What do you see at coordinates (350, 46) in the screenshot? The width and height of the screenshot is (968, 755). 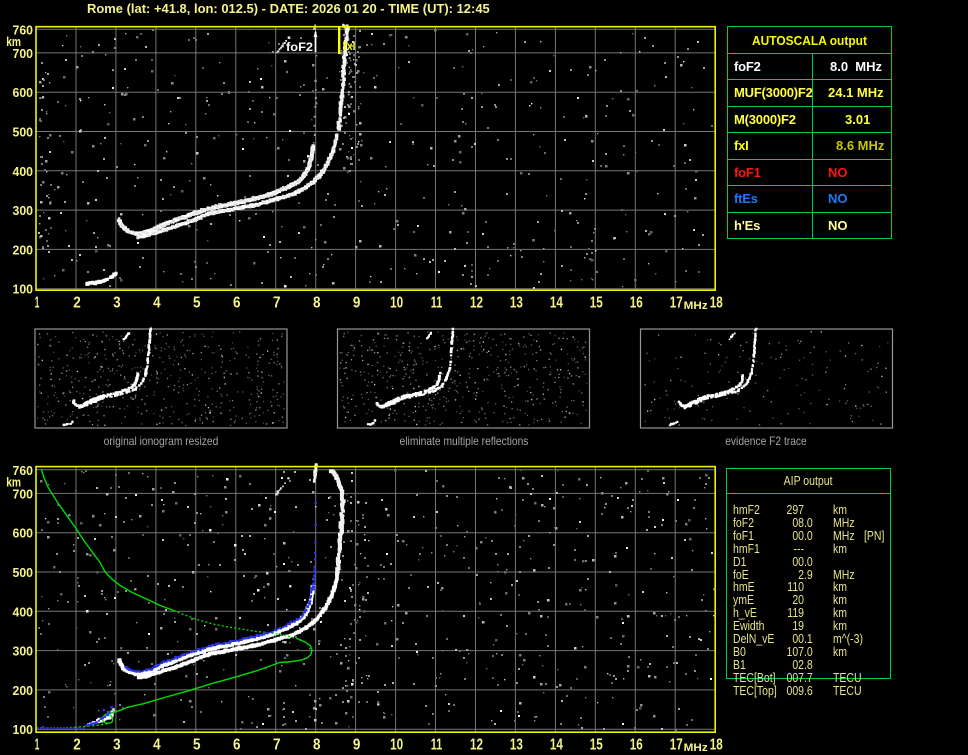 I see `svg-text: fxI` at bounding box center [350, 46].